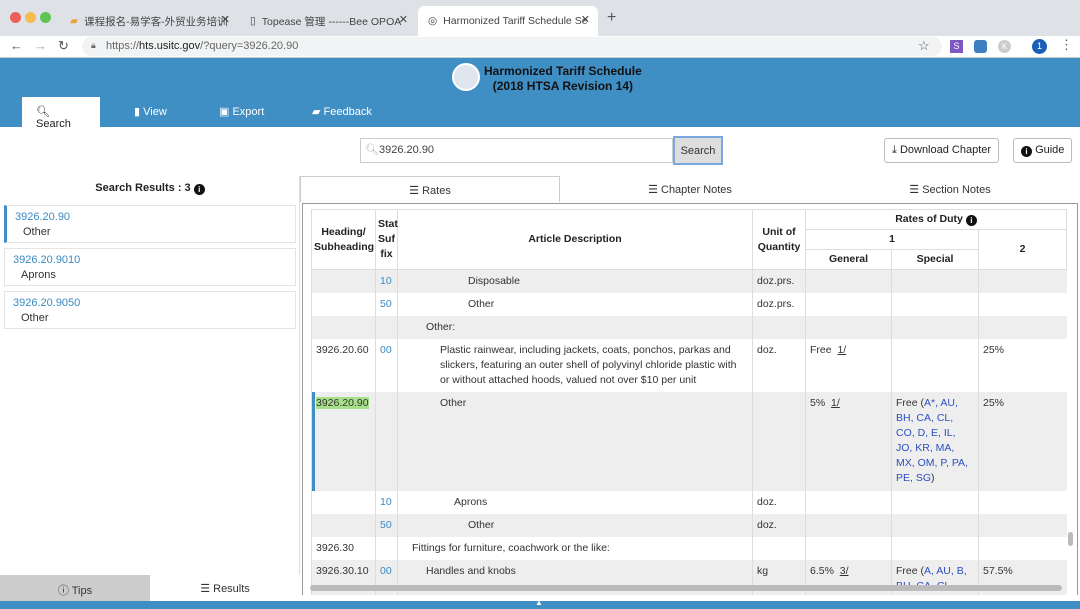  What do you see at coordinates (61, 113) in the screenshot?
I see `nav-search: 🔍︎ Search` at bounding box center [61, 113].